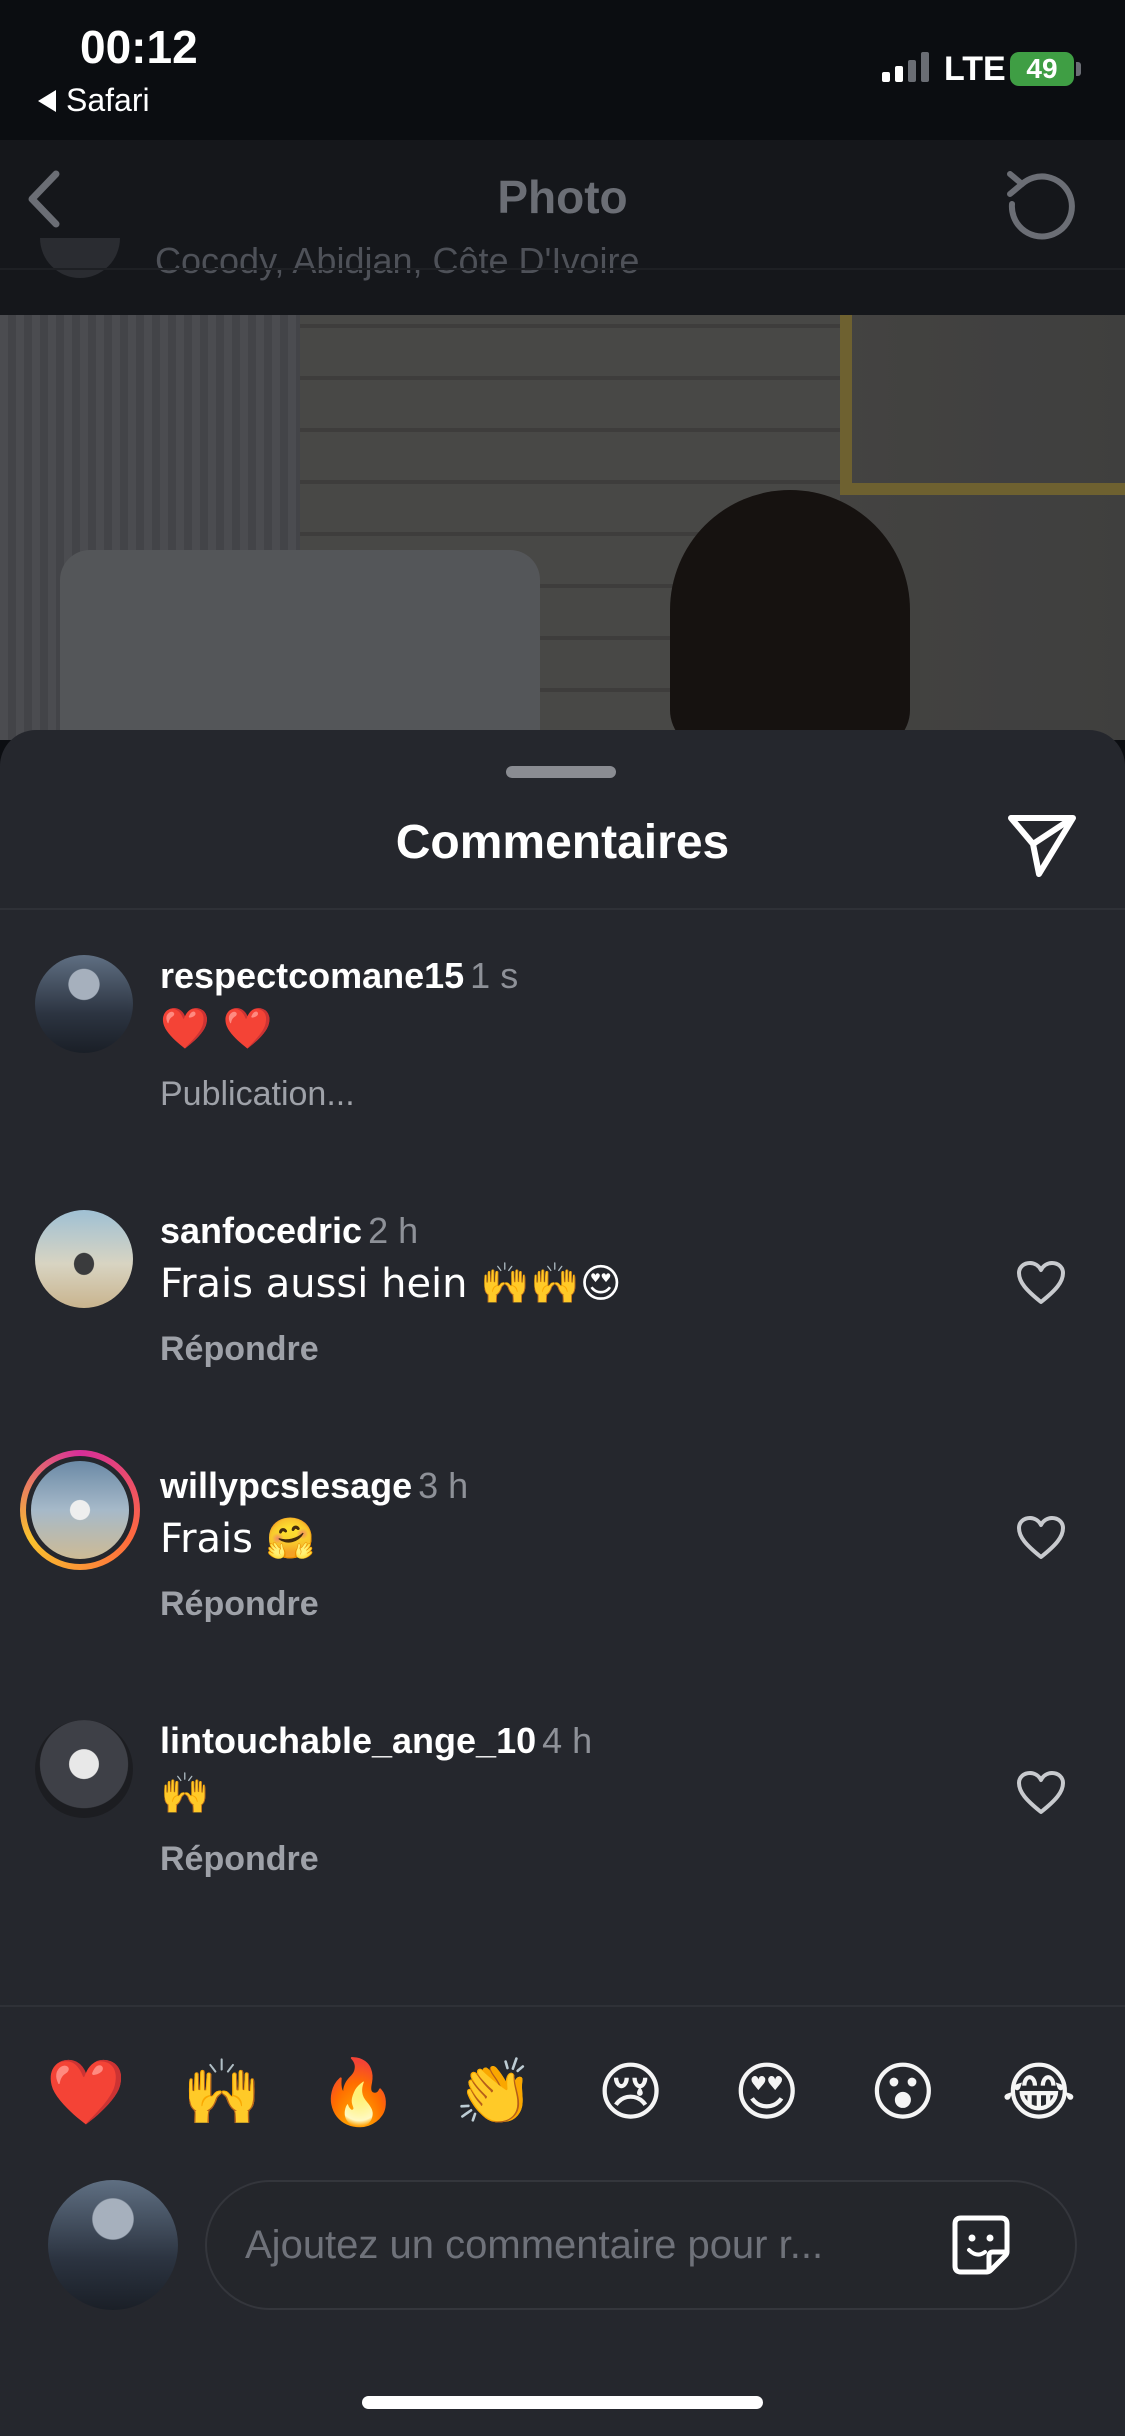  I want to click on page-title: Photo, so click(562, 197).